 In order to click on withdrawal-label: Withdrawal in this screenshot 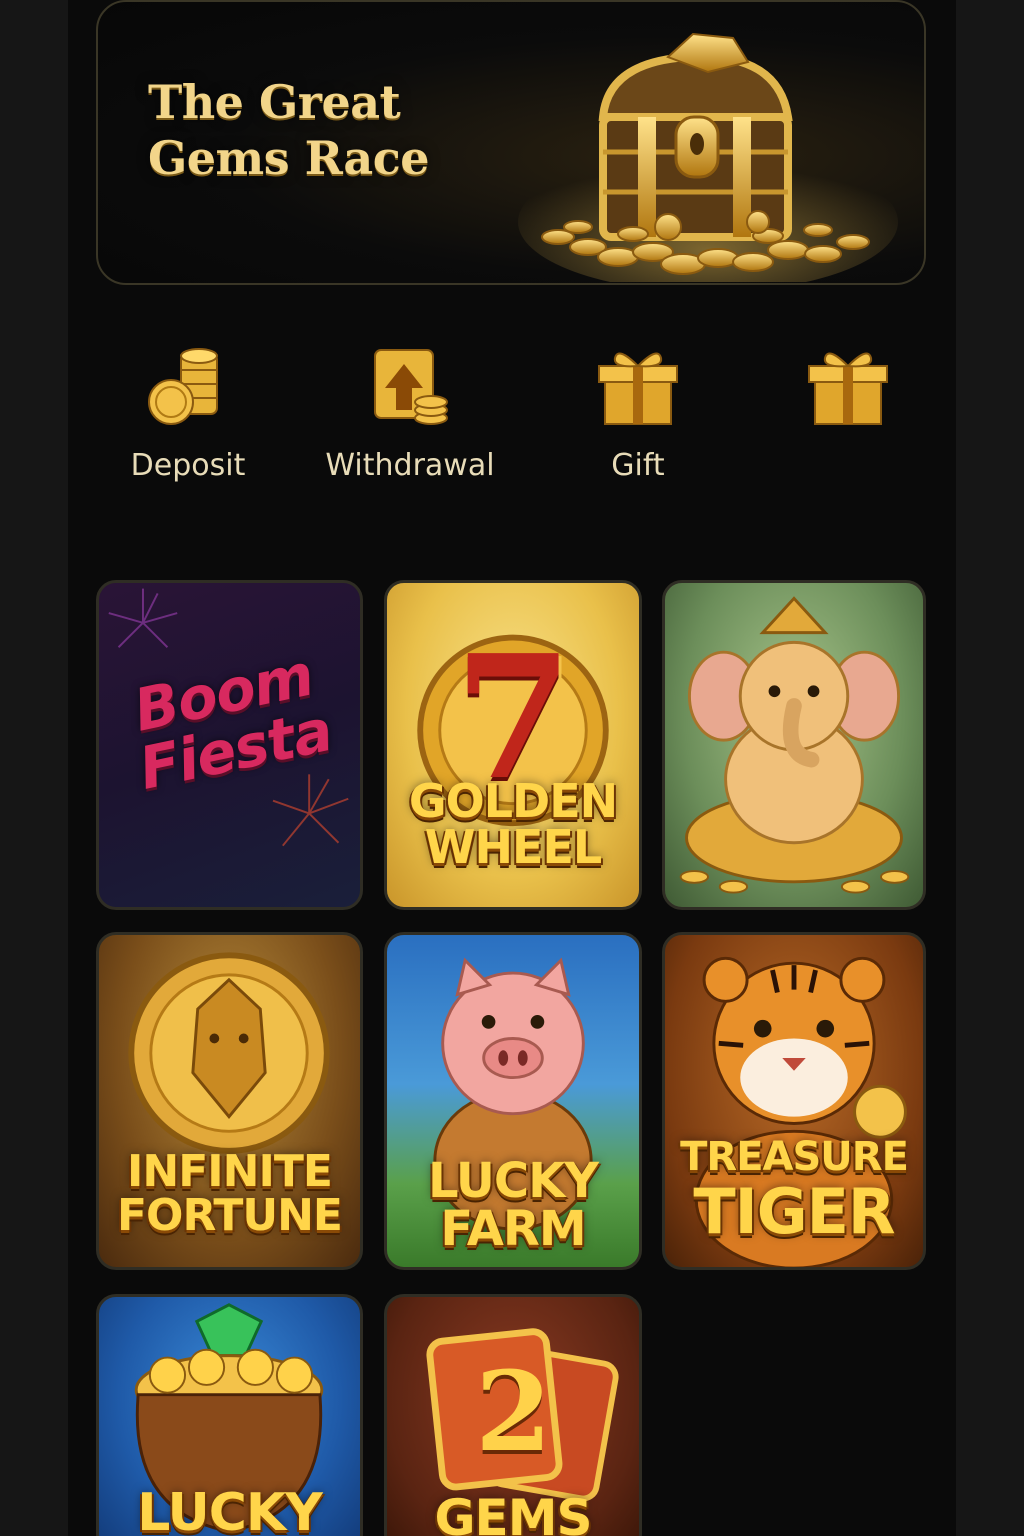, I will do `click(410, 465)`.